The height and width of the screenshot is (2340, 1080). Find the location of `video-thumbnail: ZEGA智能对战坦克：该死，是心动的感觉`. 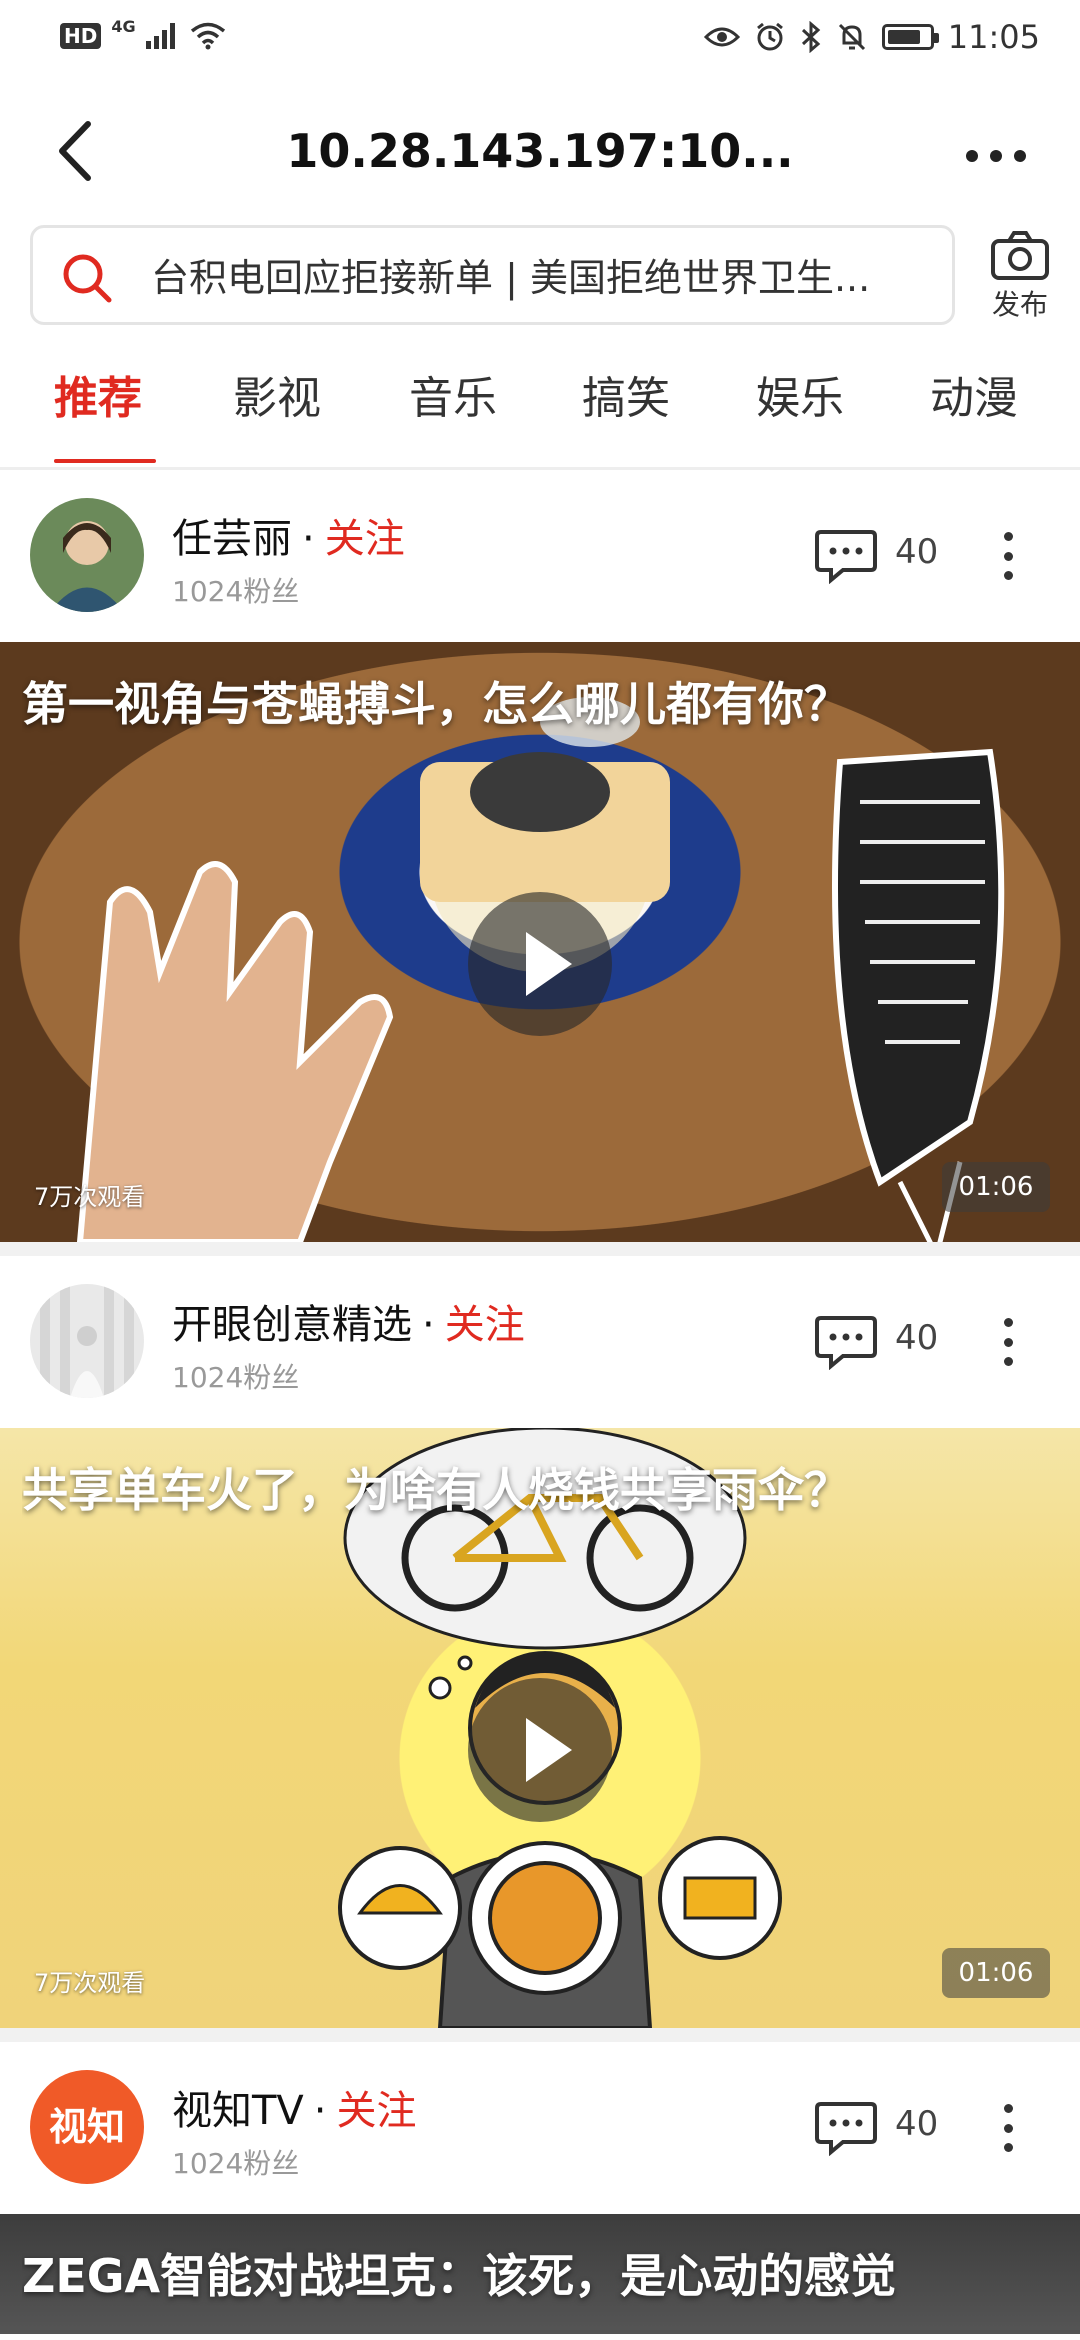

video-thumbnail: ZEGA智能对战坦克：该死，是心动的感觉 is located at coordinates (540, 2274).